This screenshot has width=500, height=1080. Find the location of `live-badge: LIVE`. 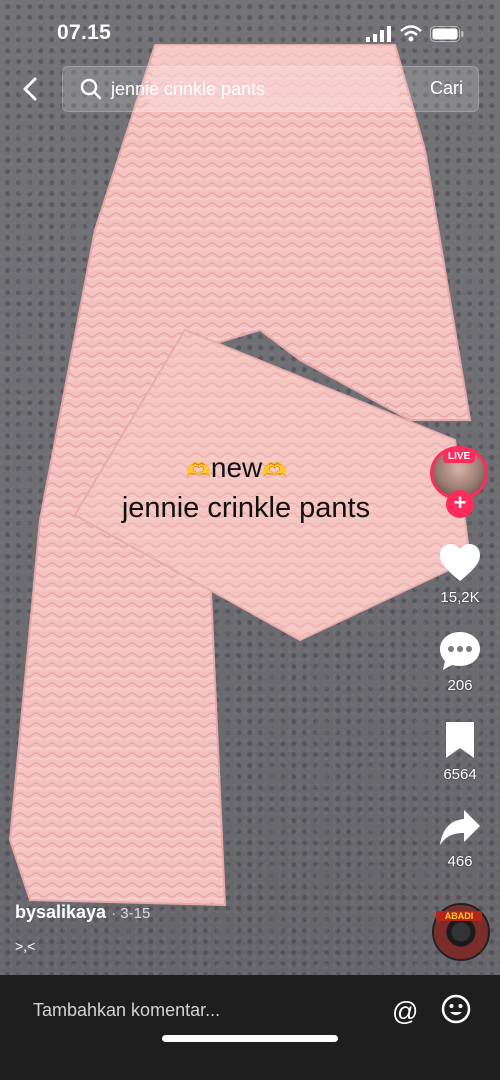

live-badge: LIVE is located at coordinates (459, 456).